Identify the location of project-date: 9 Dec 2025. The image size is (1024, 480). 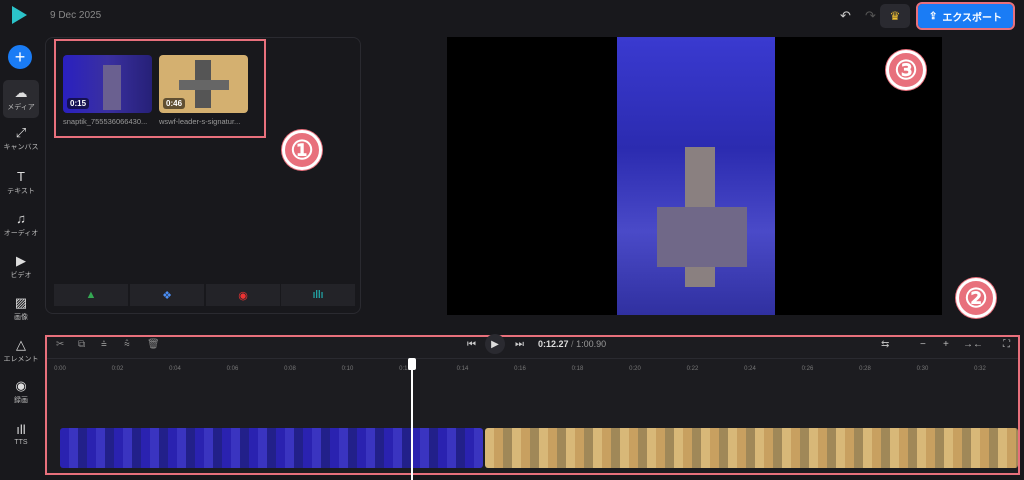
(75, 15).